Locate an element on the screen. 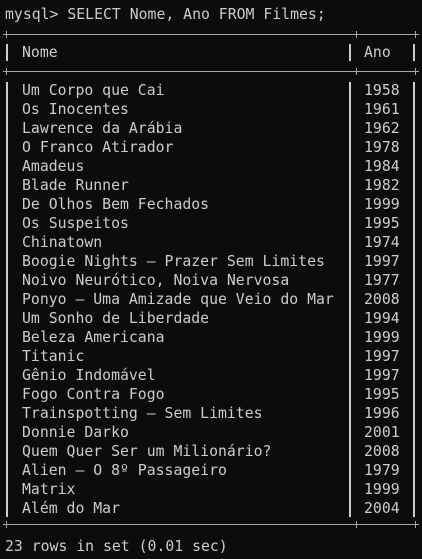 Image resolution: width=422 pixels, height=559 pixels. cell-nome: Titanic is located at coordinates (53, 356).